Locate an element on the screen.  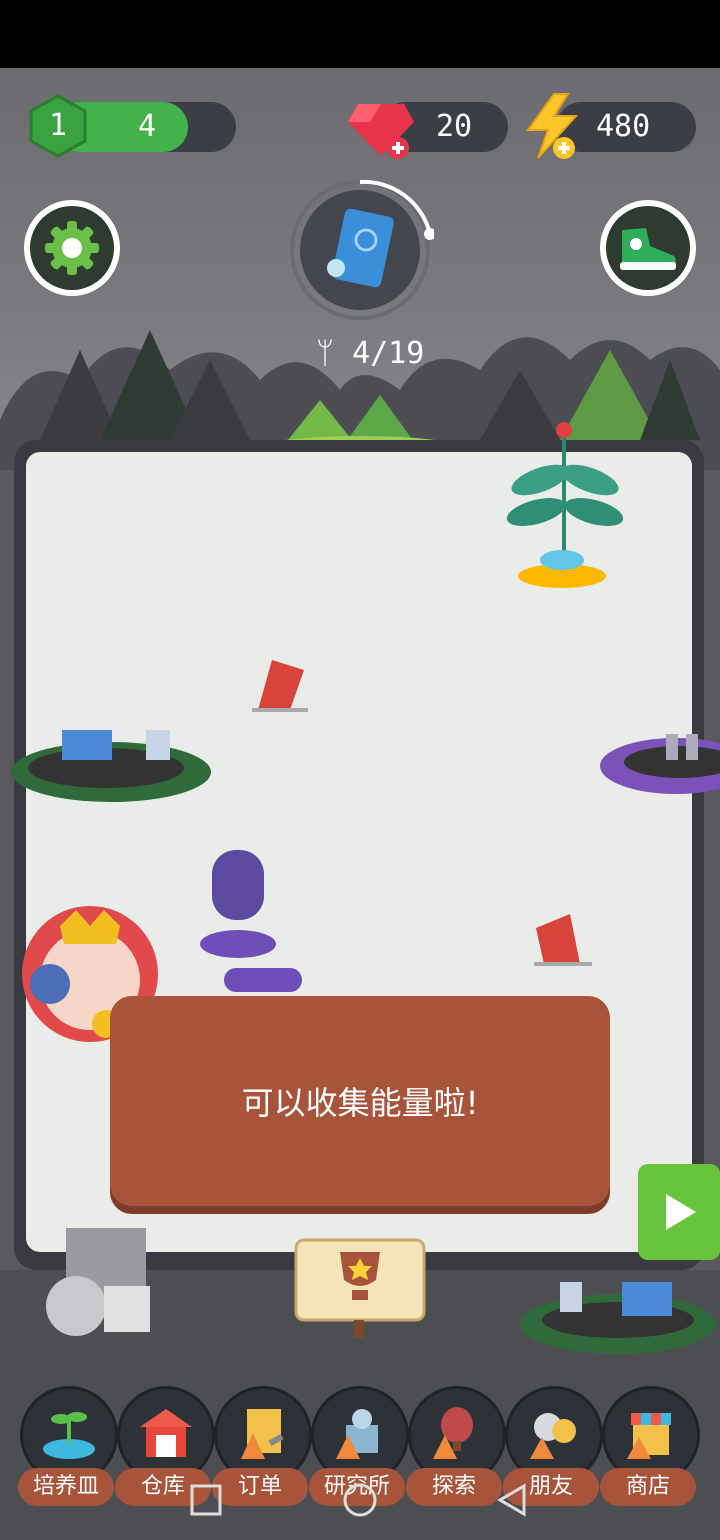
trophy-board-icon is located at coordinates (360, 1288).